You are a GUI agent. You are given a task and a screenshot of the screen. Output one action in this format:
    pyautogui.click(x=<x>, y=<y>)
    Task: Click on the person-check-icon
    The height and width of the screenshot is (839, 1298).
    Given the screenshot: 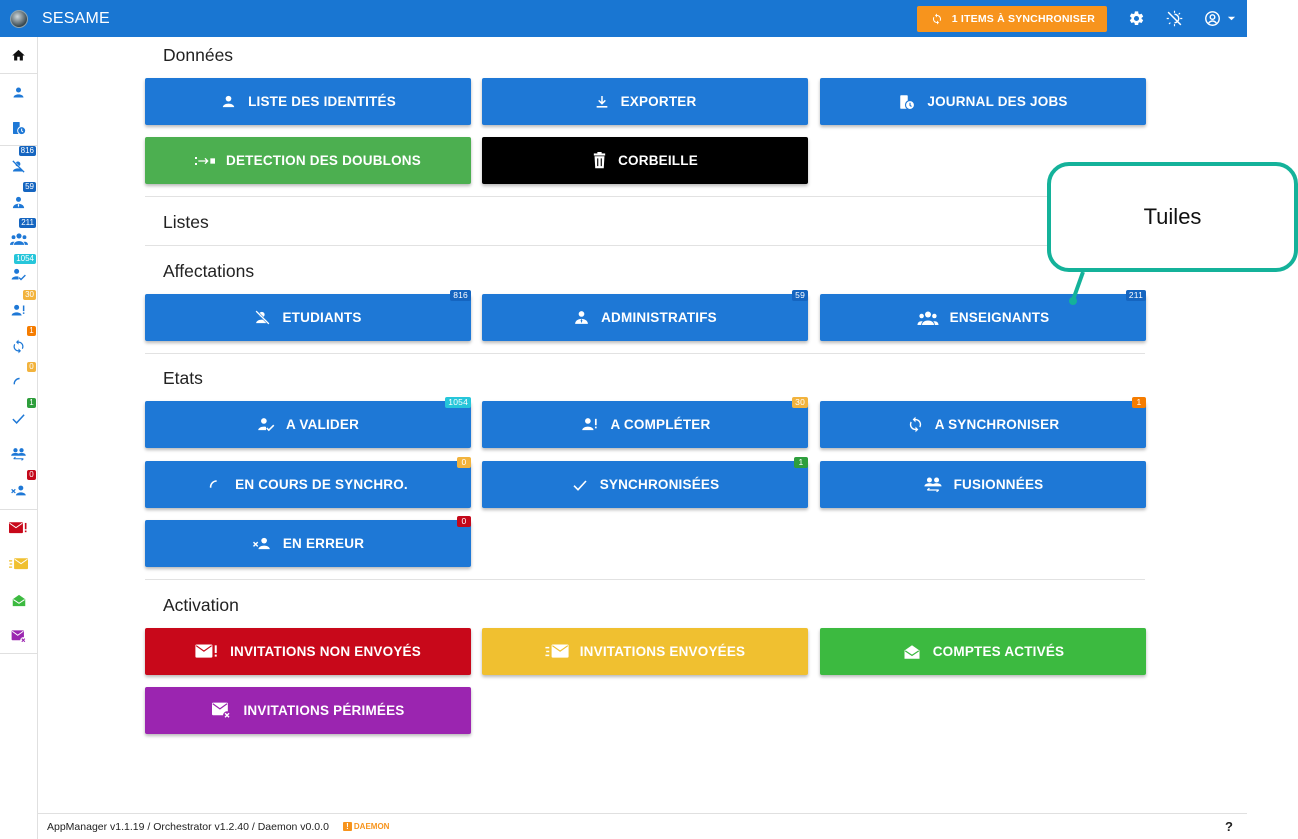 What is the action you would take?
    pyautogui.click(x=18, y=274)
    